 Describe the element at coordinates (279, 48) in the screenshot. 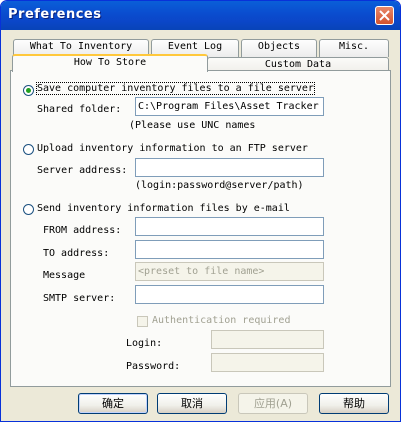

I see `tab-objects: Objects` at that location.